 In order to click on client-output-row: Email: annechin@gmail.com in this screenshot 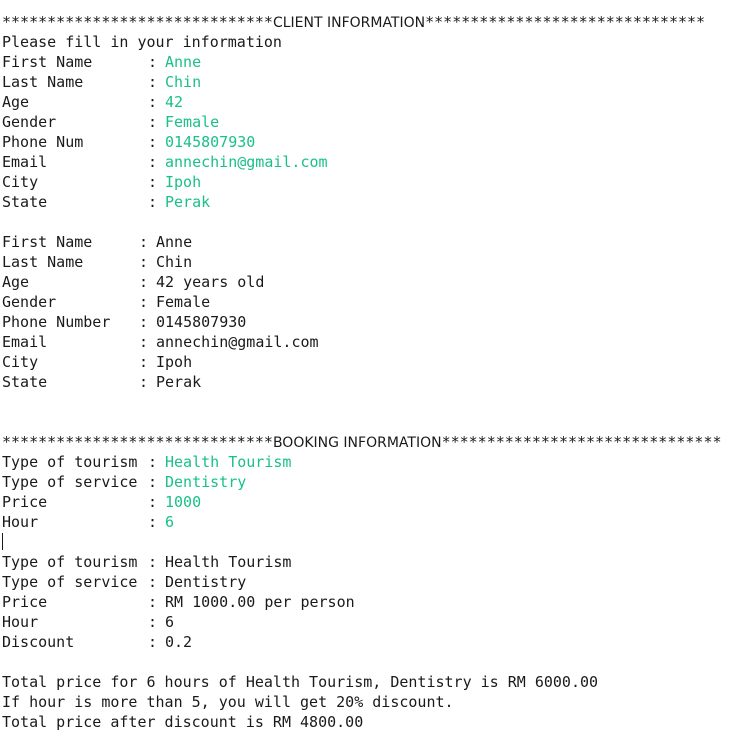, I will do `click(366, 342)`.